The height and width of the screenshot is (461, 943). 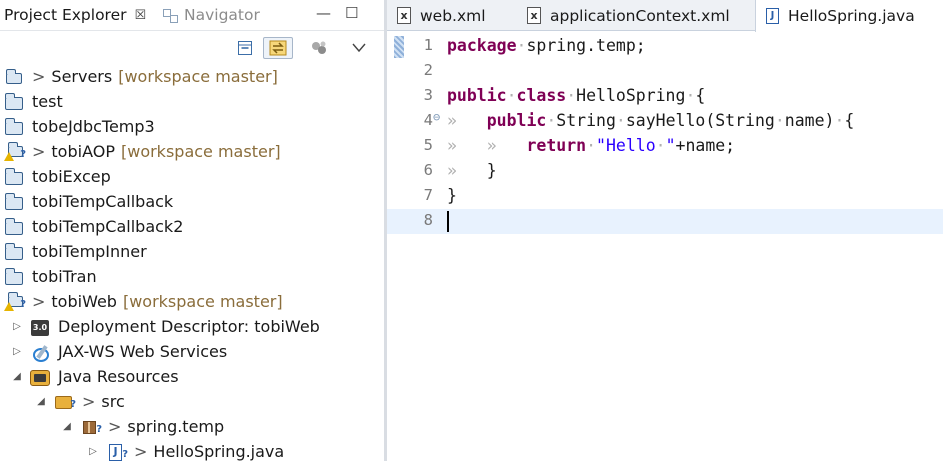 What do you see at coordinates (84, 301) in the screenshot?
I see `tree-item-label: tobiWeb` at bounding box center [84, 301].